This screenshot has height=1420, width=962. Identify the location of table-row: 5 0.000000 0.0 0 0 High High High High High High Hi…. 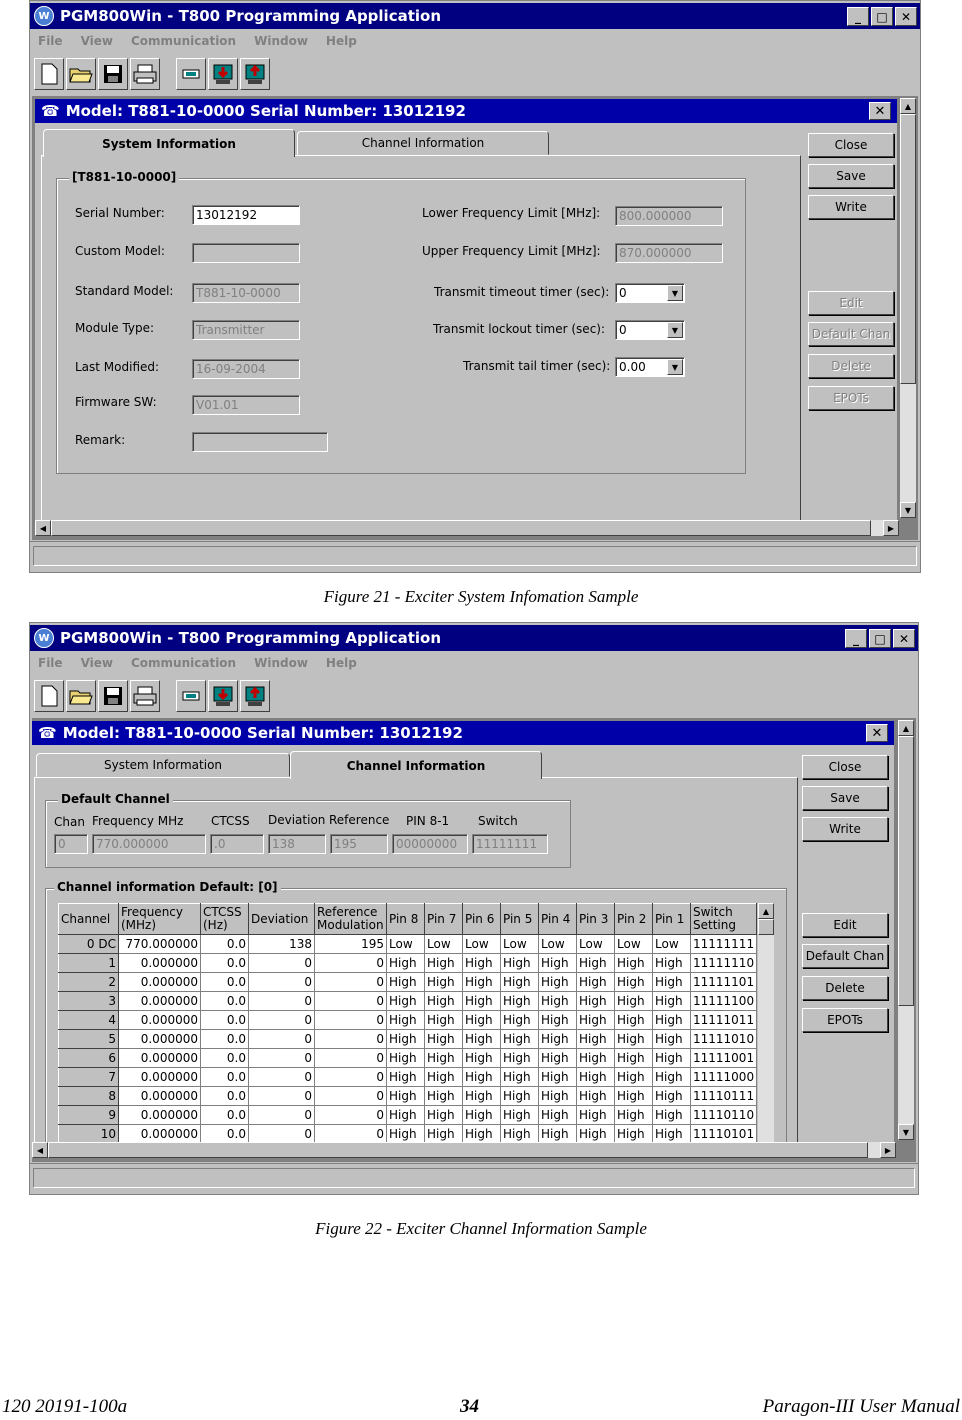
(408, 1039).